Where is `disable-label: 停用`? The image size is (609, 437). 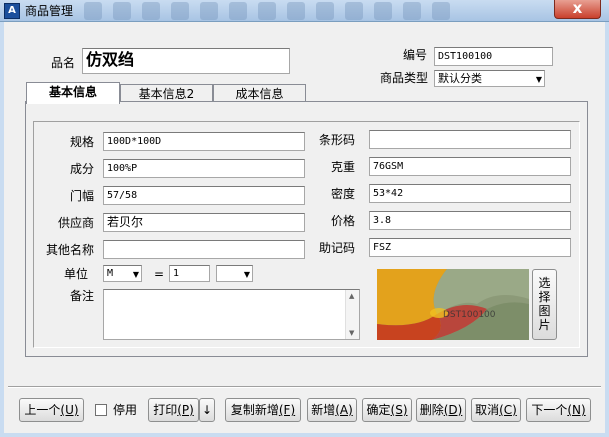 disable-label: 停用 is located at coordinates (125, 410).